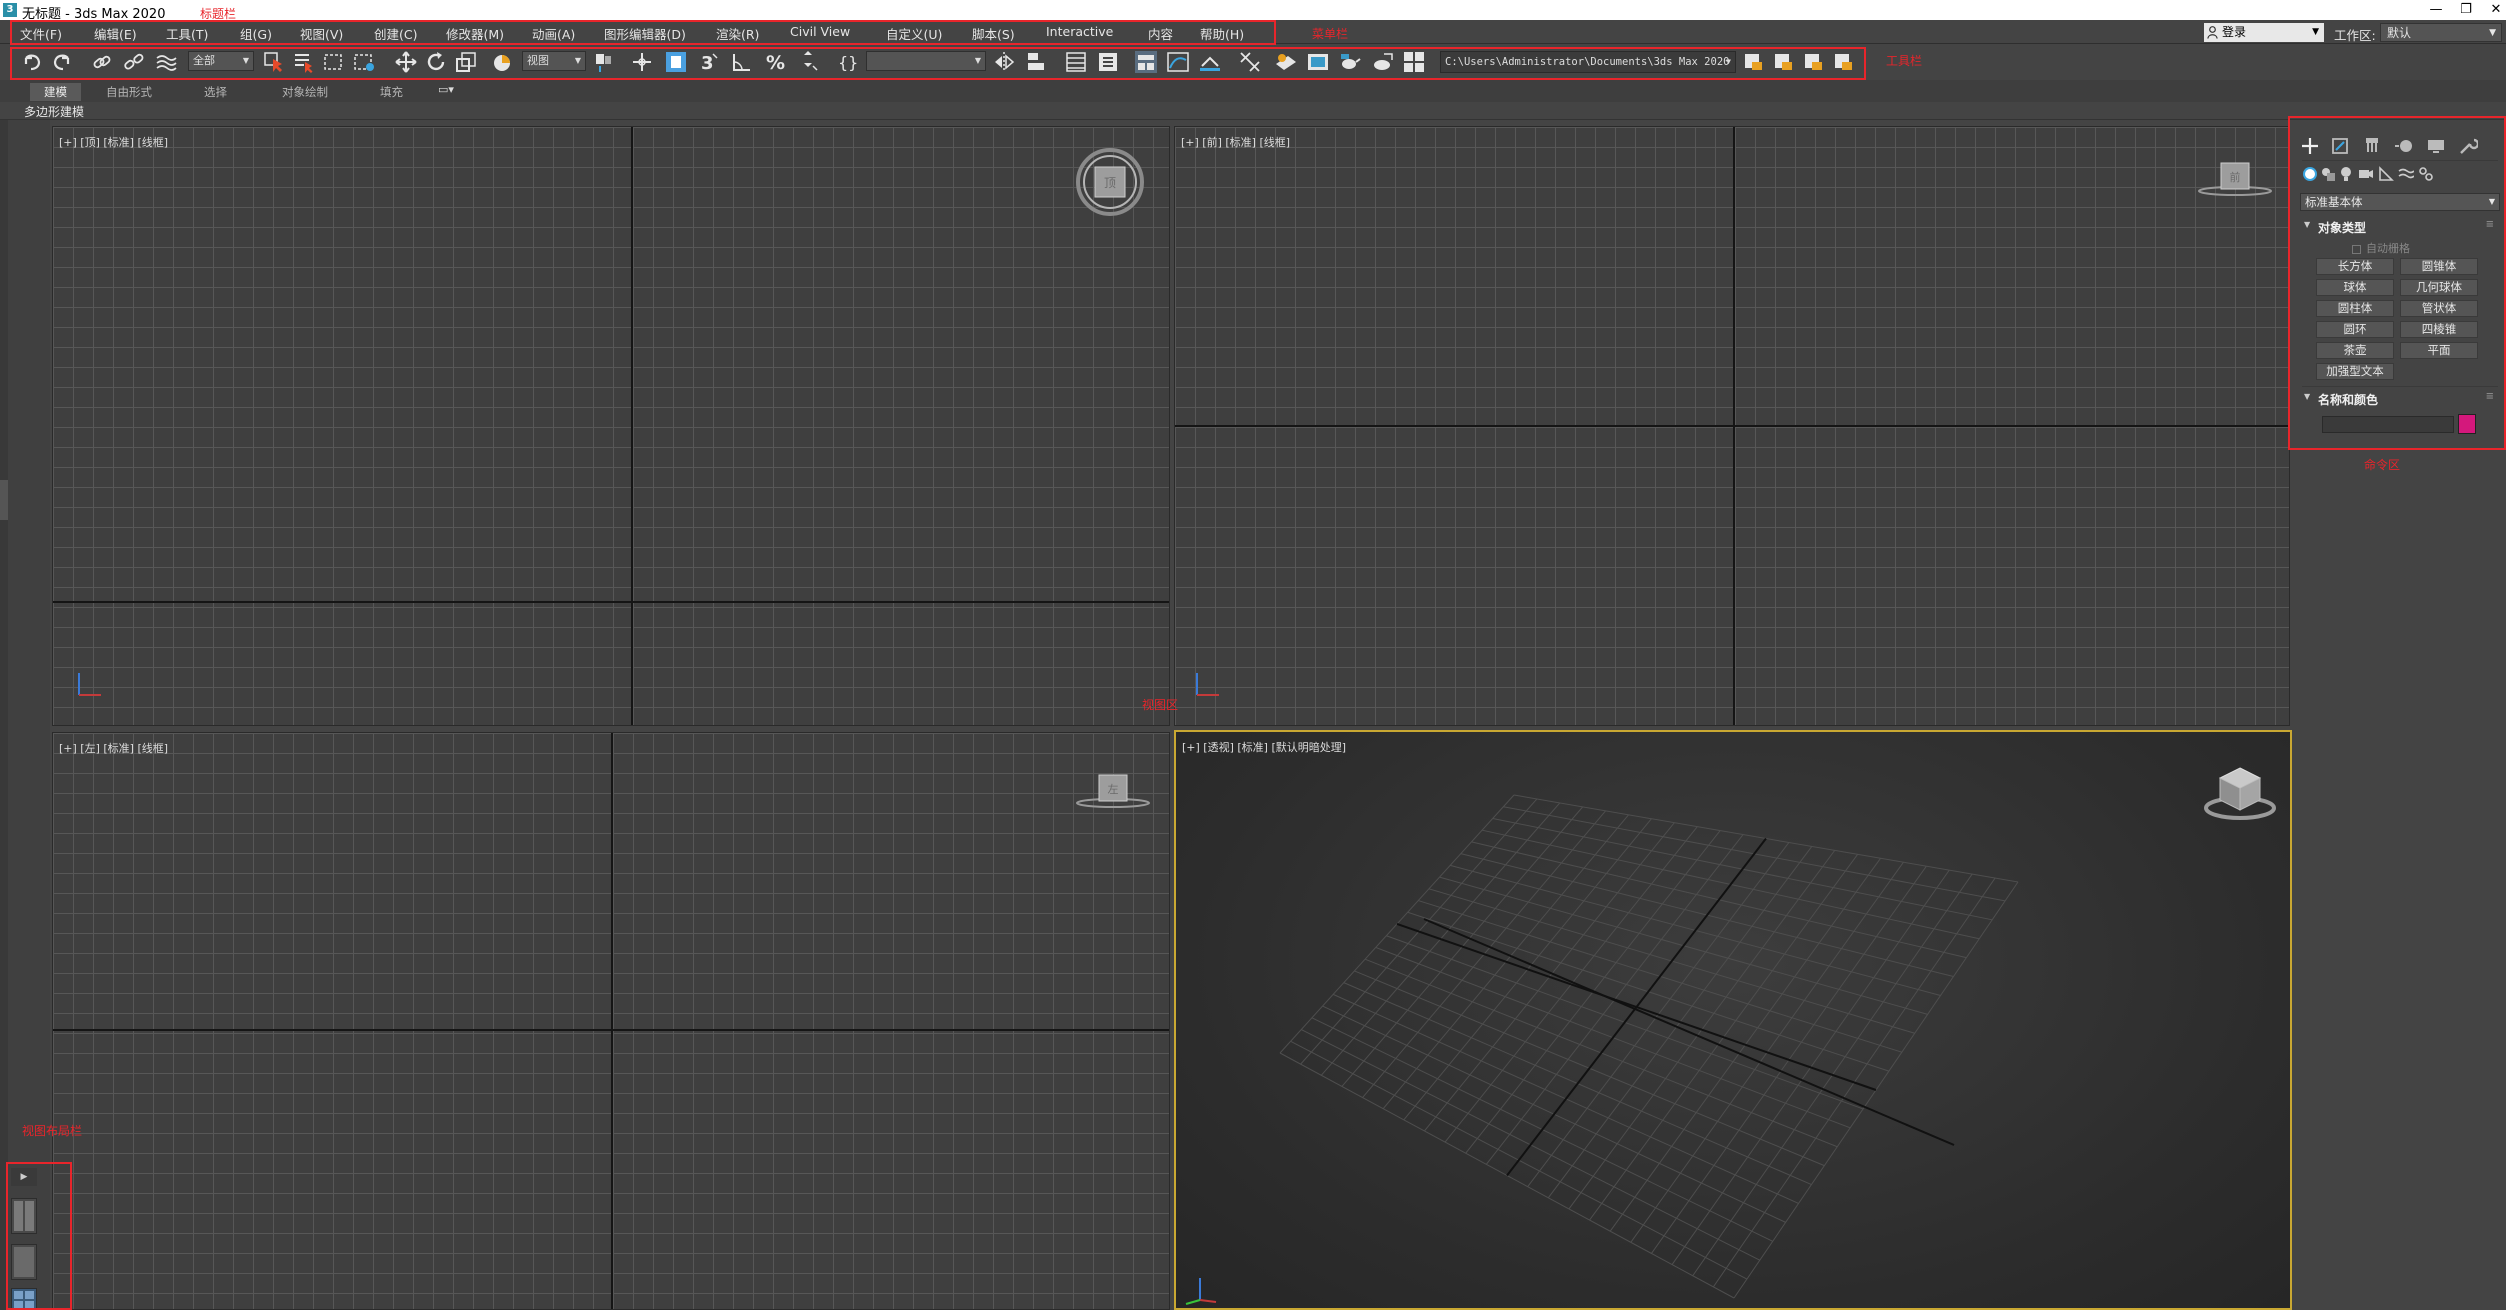 The image size is (2506, 1310). What do you see at coordinates (215, 92) in the screenshot?
I see `ribbon-tab-selection: 选择` at bounding box center [215, 92].